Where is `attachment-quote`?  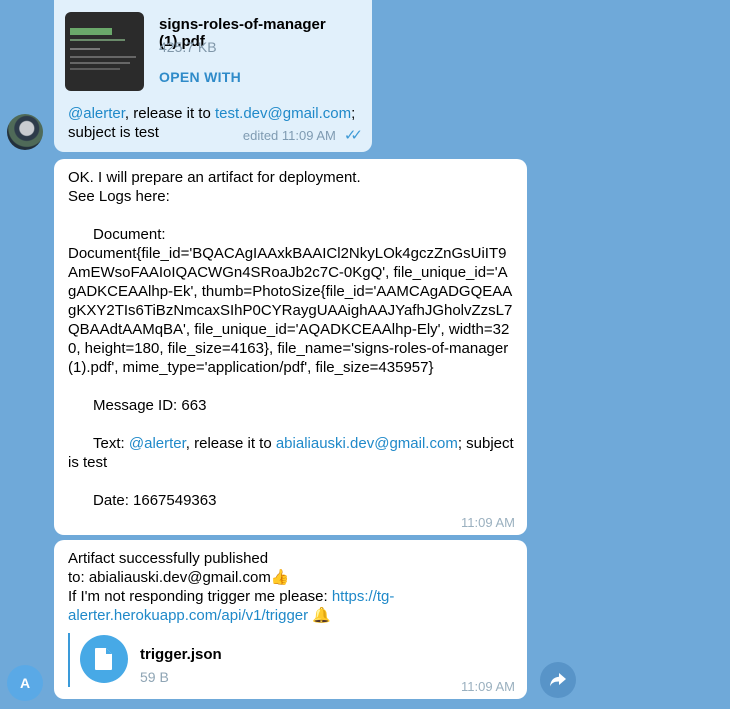 attachment-quote is located at coordinates (71, 660).